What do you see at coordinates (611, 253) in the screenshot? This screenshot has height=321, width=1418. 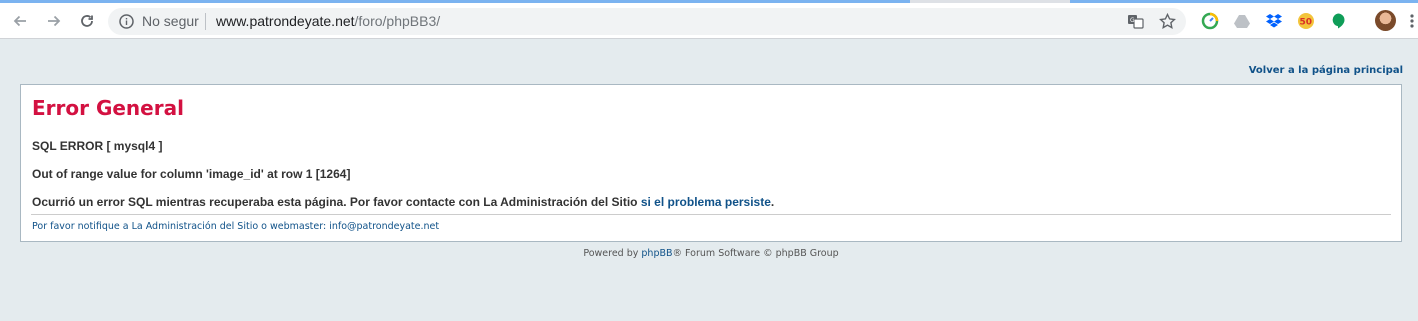 I see `powered-prefix: Powered by` at bounding box center [611, 253].